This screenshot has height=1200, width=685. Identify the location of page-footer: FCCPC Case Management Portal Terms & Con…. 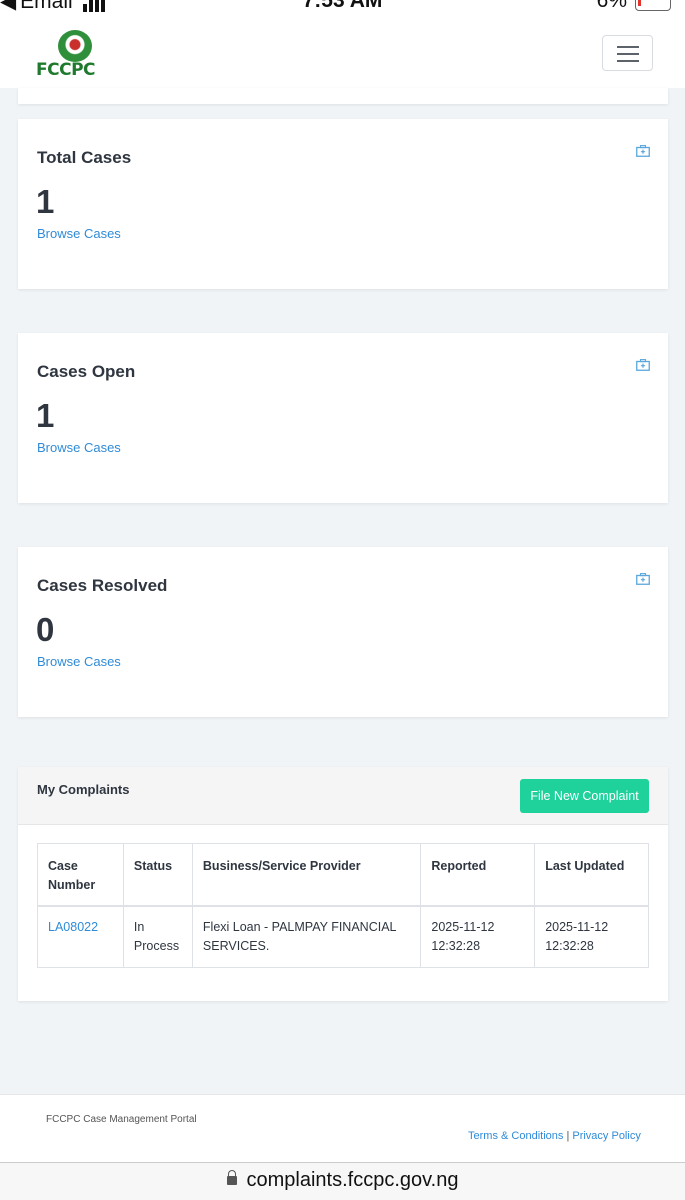
(342, 1128).